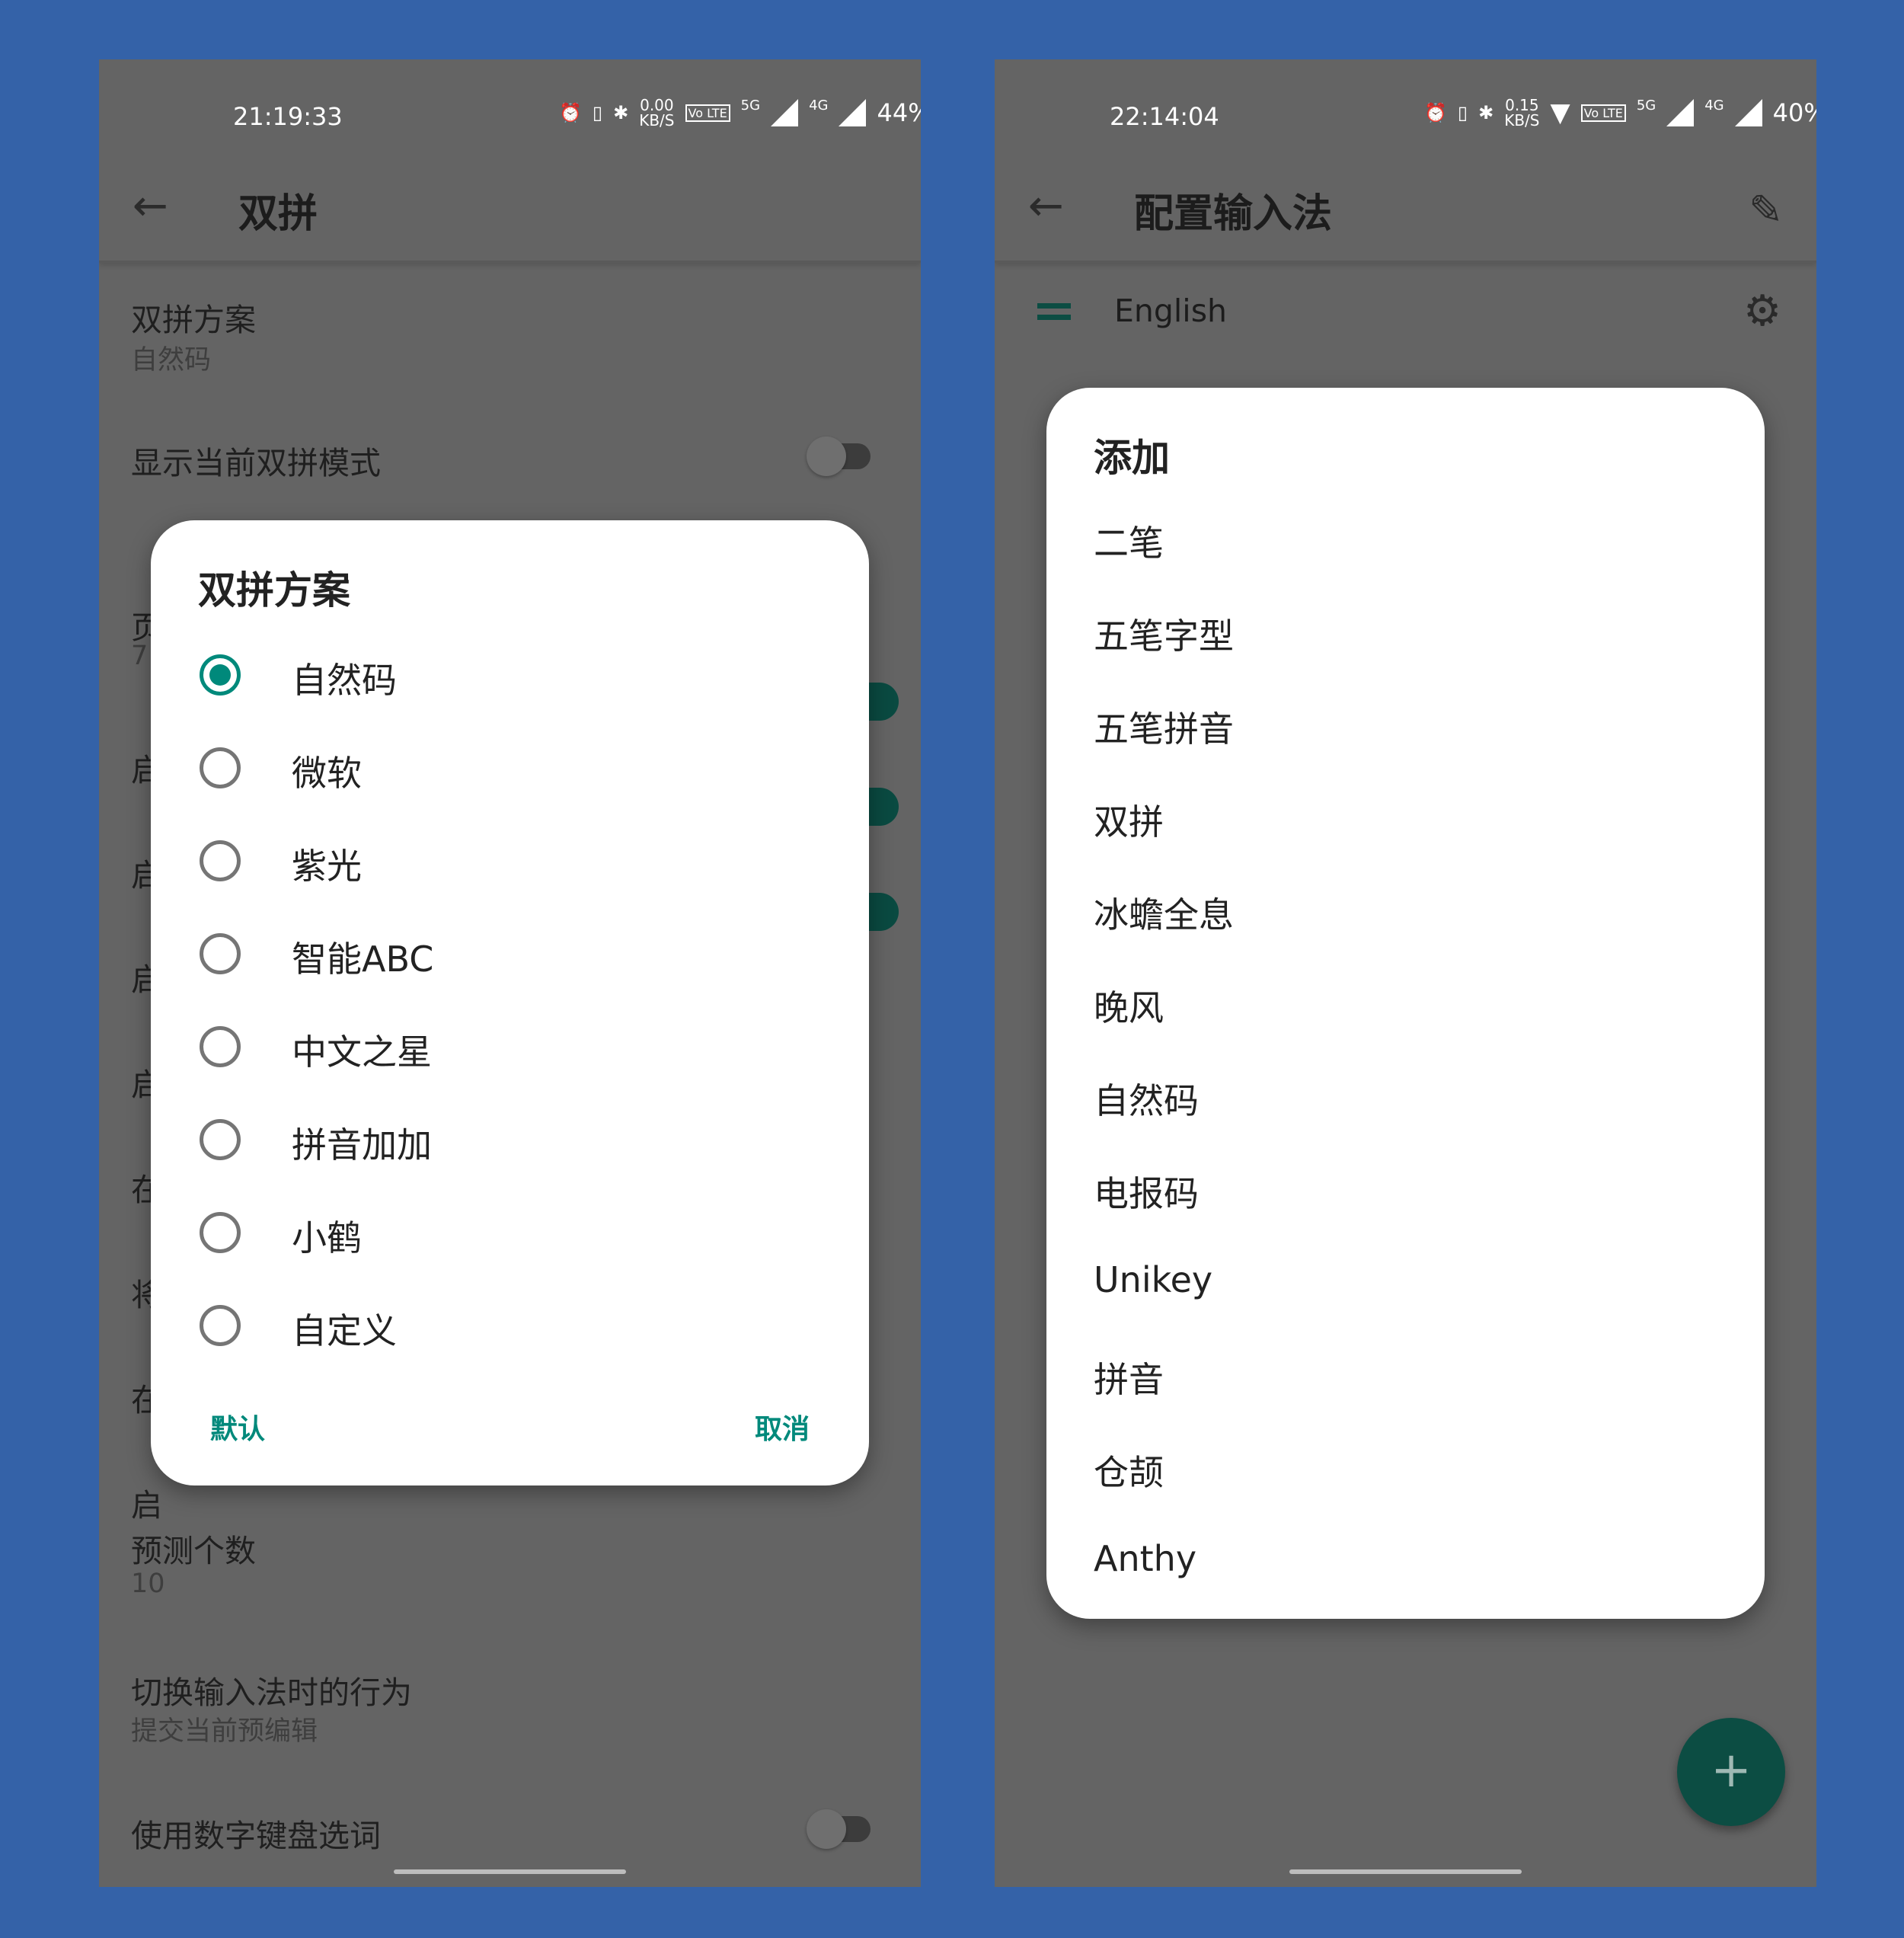  What do you see at coordinates (1132, 458) in the screenshot?
I see `dialog-title: 添加` at bounding box center [1132, 458].